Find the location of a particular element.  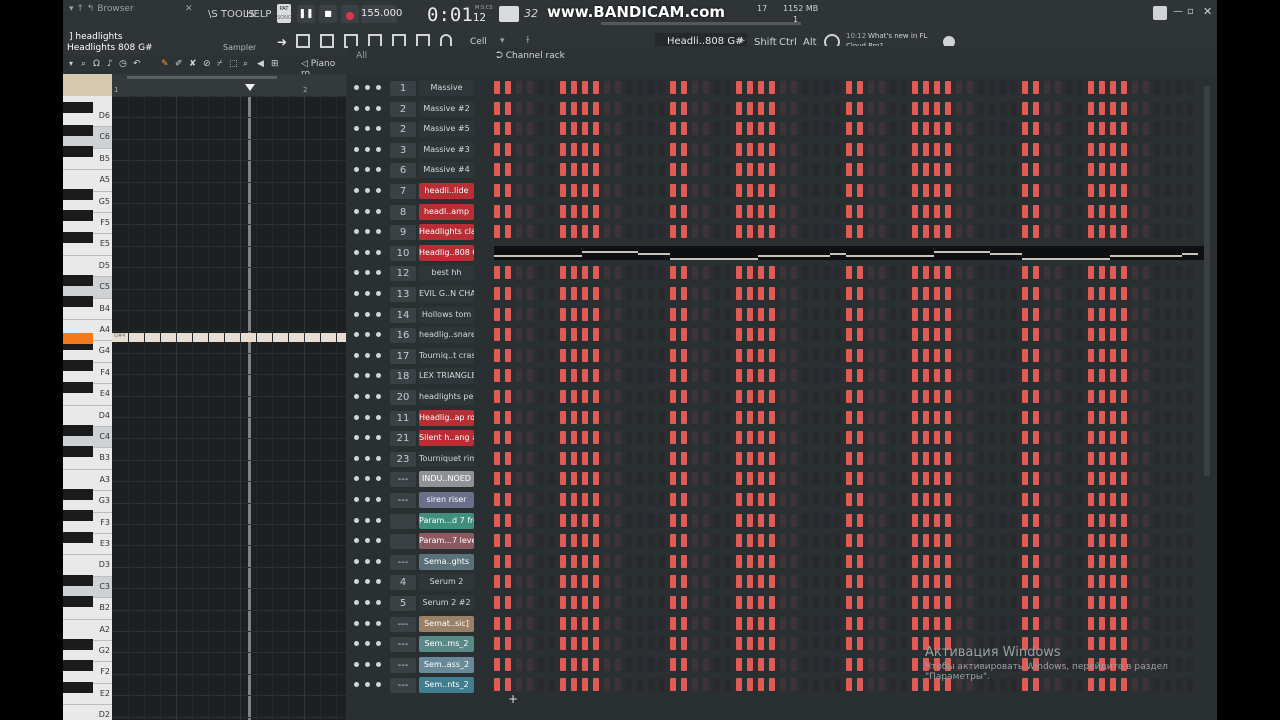

active-key-g#4 is located at coordinates (78, 338).